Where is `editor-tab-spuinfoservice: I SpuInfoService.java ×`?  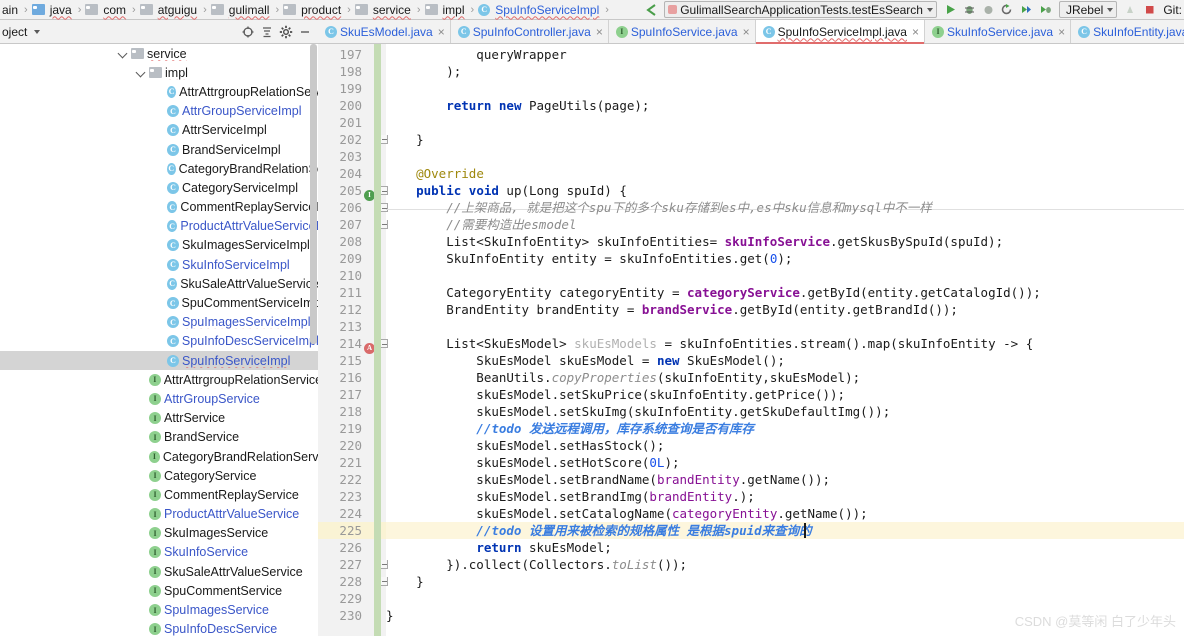 editor-tab-spuinfoservice: I SpuInfoService.java × is located at coordinates (682, 31).